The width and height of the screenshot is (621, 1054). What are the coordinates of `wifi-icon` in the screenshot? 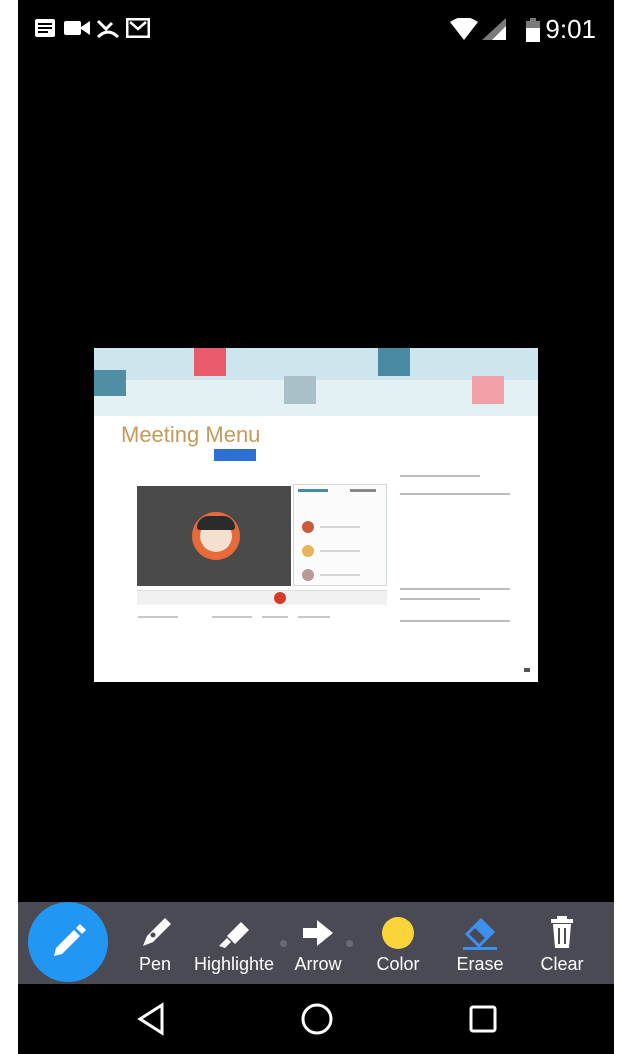 It's located at (464, 29).